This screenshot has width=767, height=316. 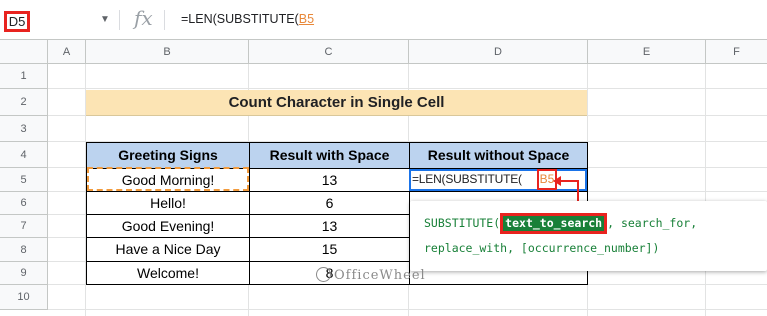 What do you see at coordinates (336, 103) in the screenshot?
I see `sheet-title: Count Character in Single Cell` at bounding box center [336, 103].